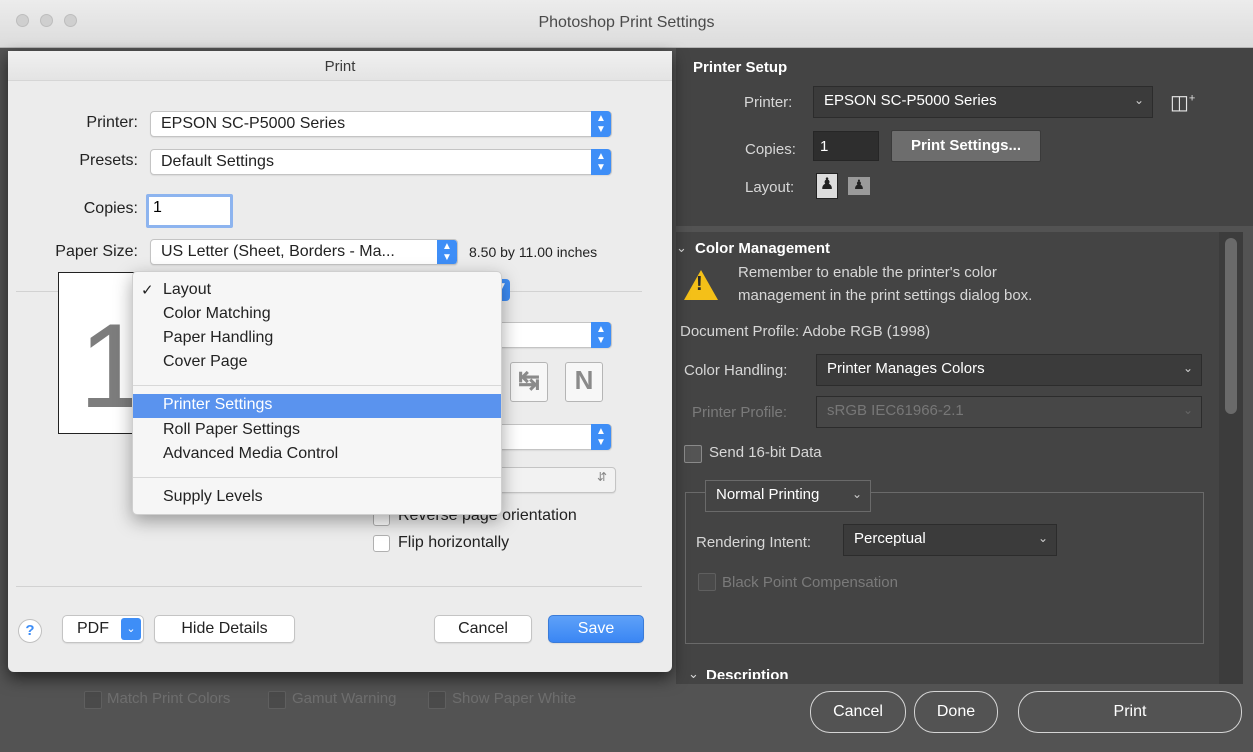 This screenshot has height=752, width=1253. I want to click on send-16bit-label: Send 16-bit Data, so click(765, 452).